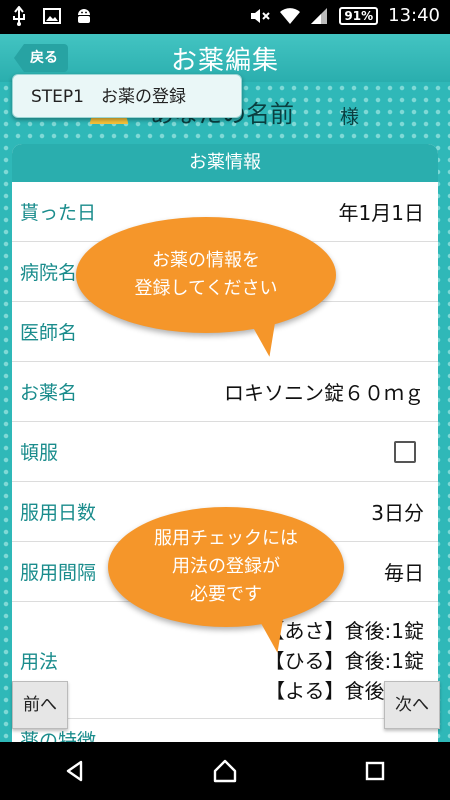  Describe the element at coordinates (405, 451) in the screenshot. I see `as-needed-checkbox` at that location.